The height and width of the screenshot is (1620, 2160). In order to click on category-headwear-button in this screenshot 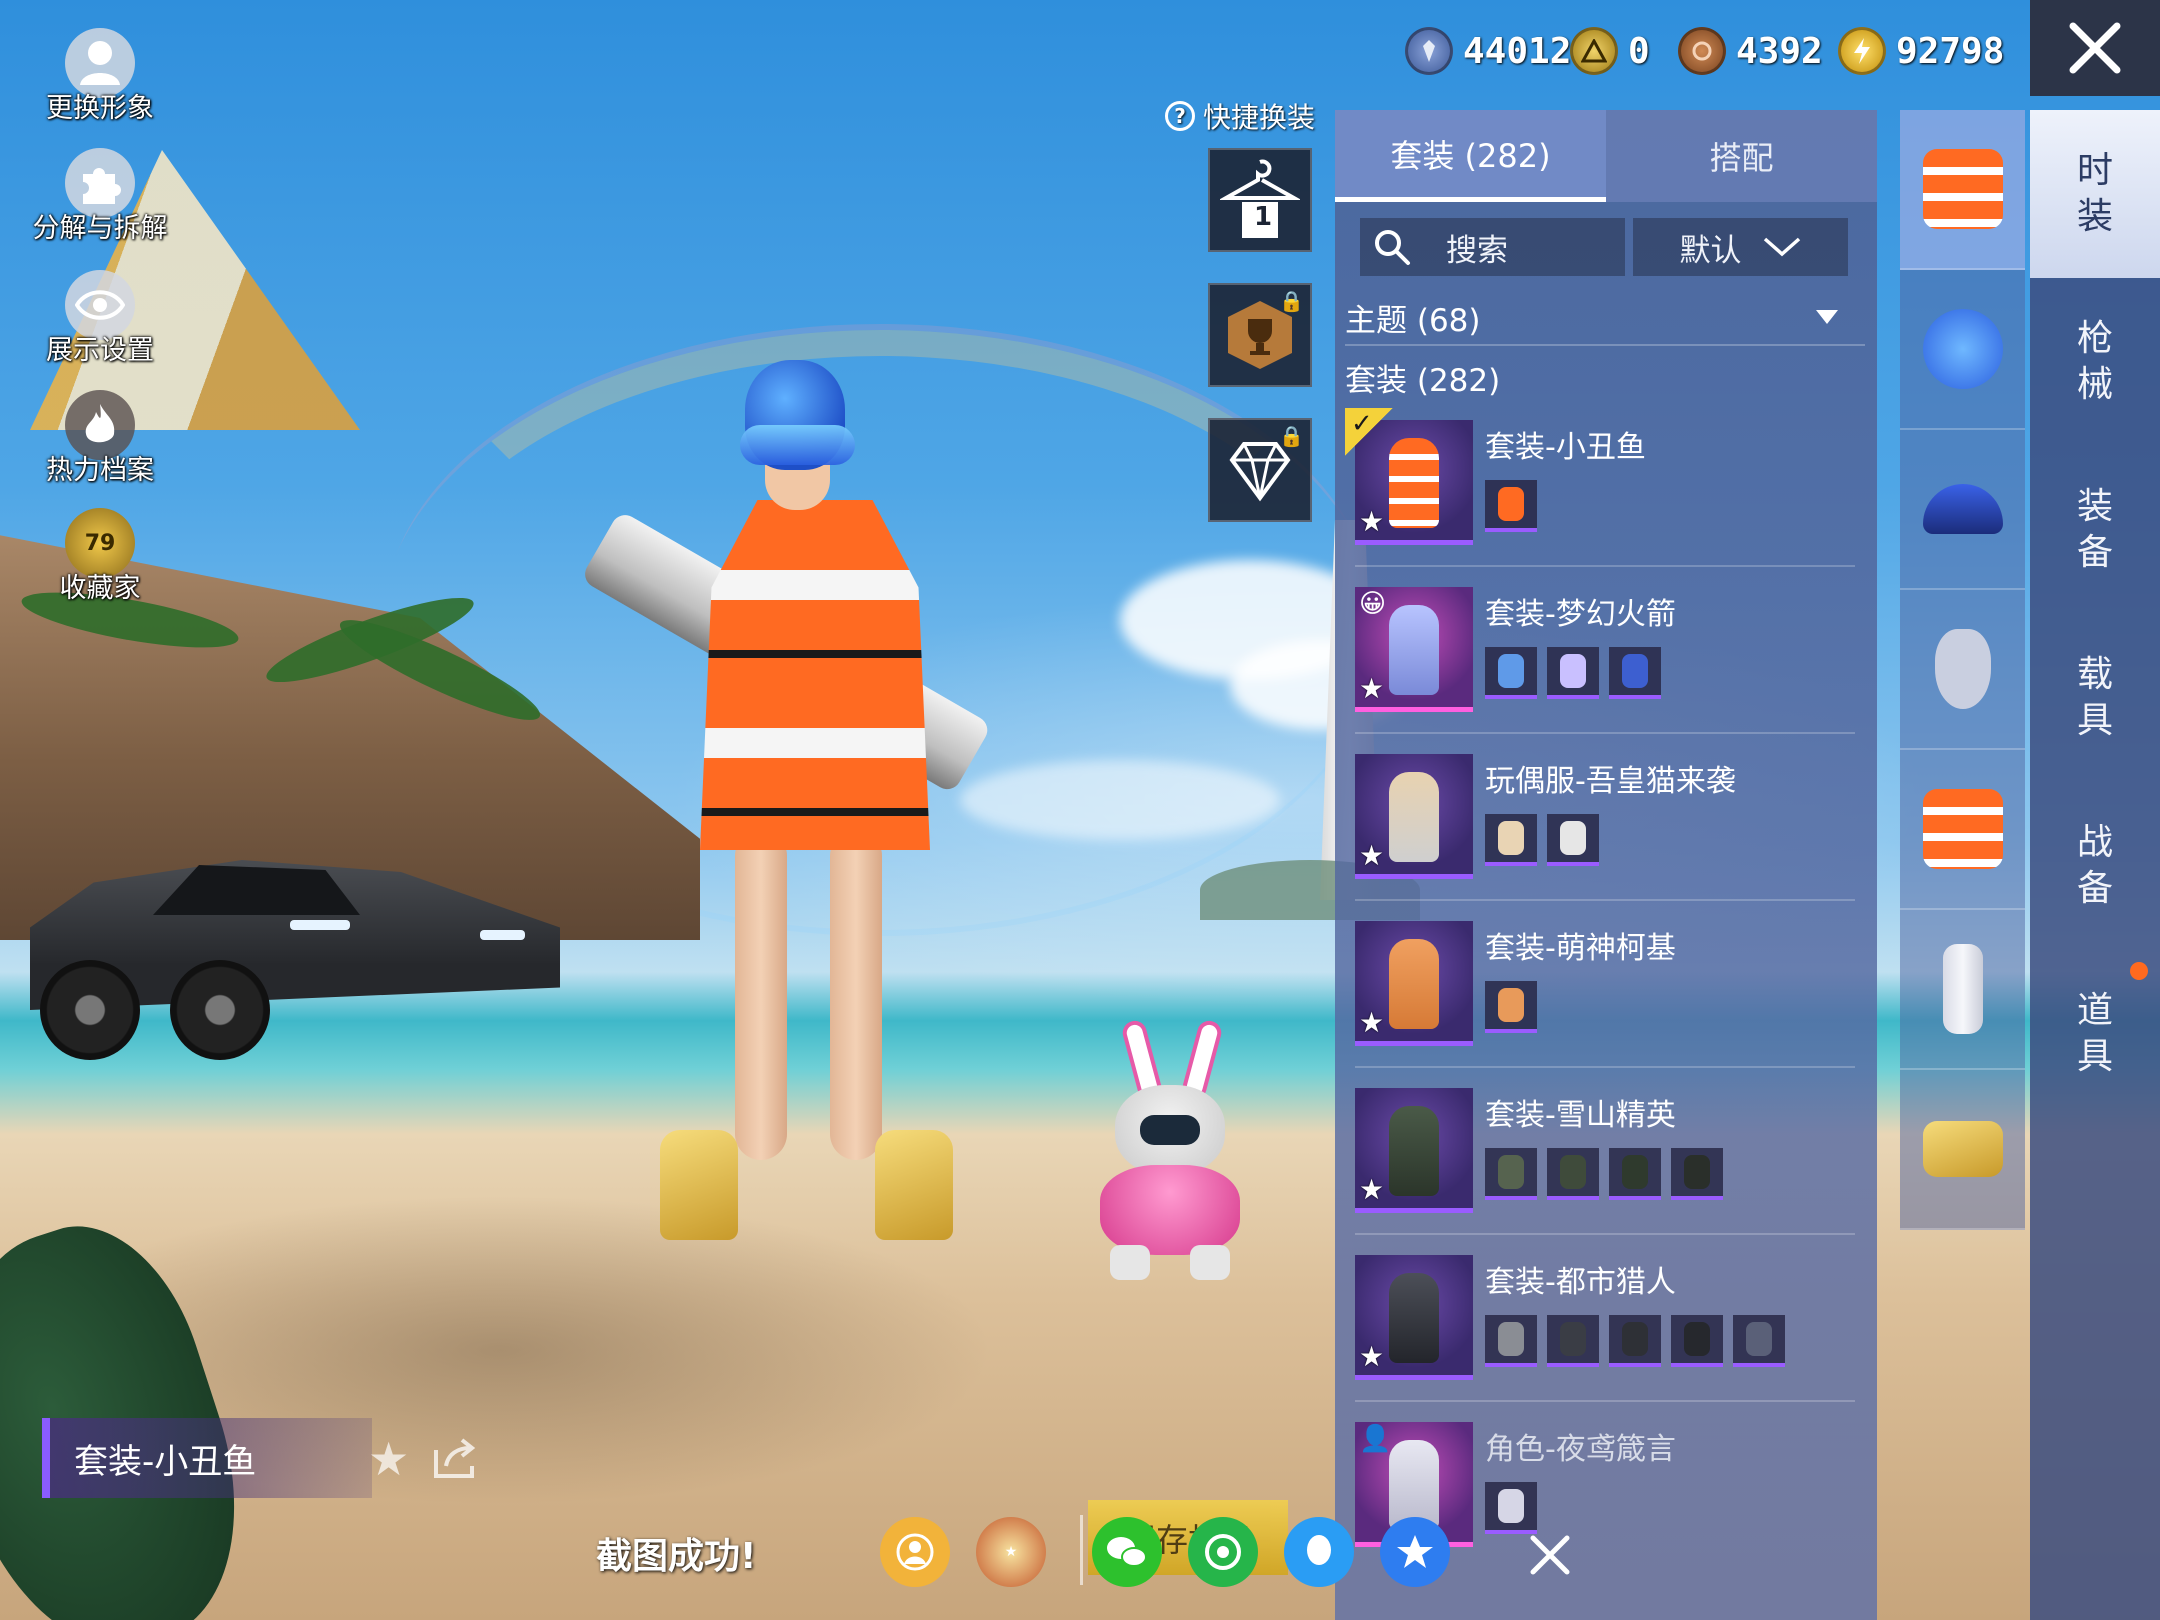, I will do `click(1962, 350)`.